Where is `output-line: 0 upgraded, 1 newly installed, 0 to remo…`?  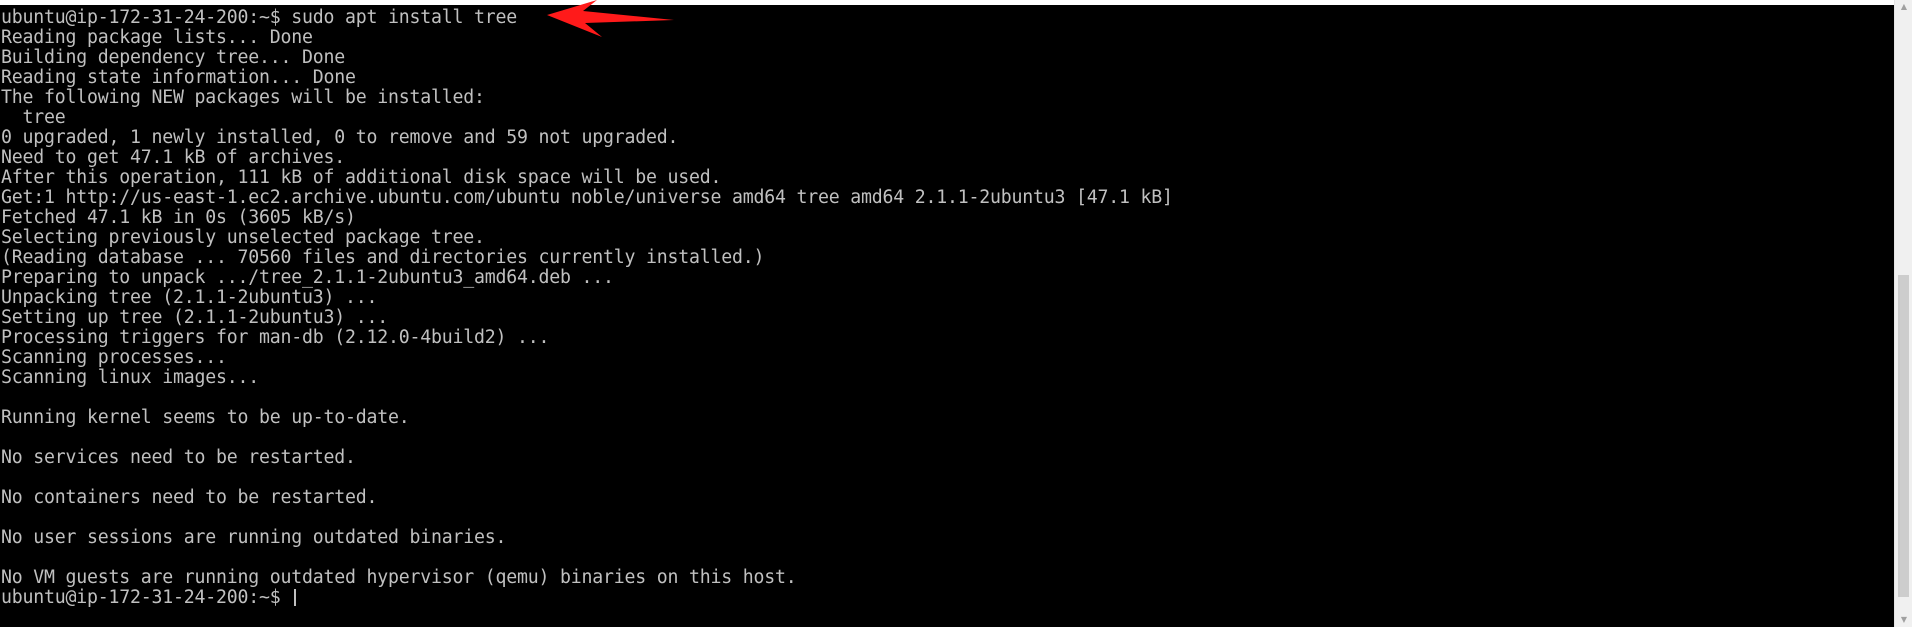 output-line: 0 upgraded, 1 newly installed, 0 to remo… is located at coordinates (340, 137).